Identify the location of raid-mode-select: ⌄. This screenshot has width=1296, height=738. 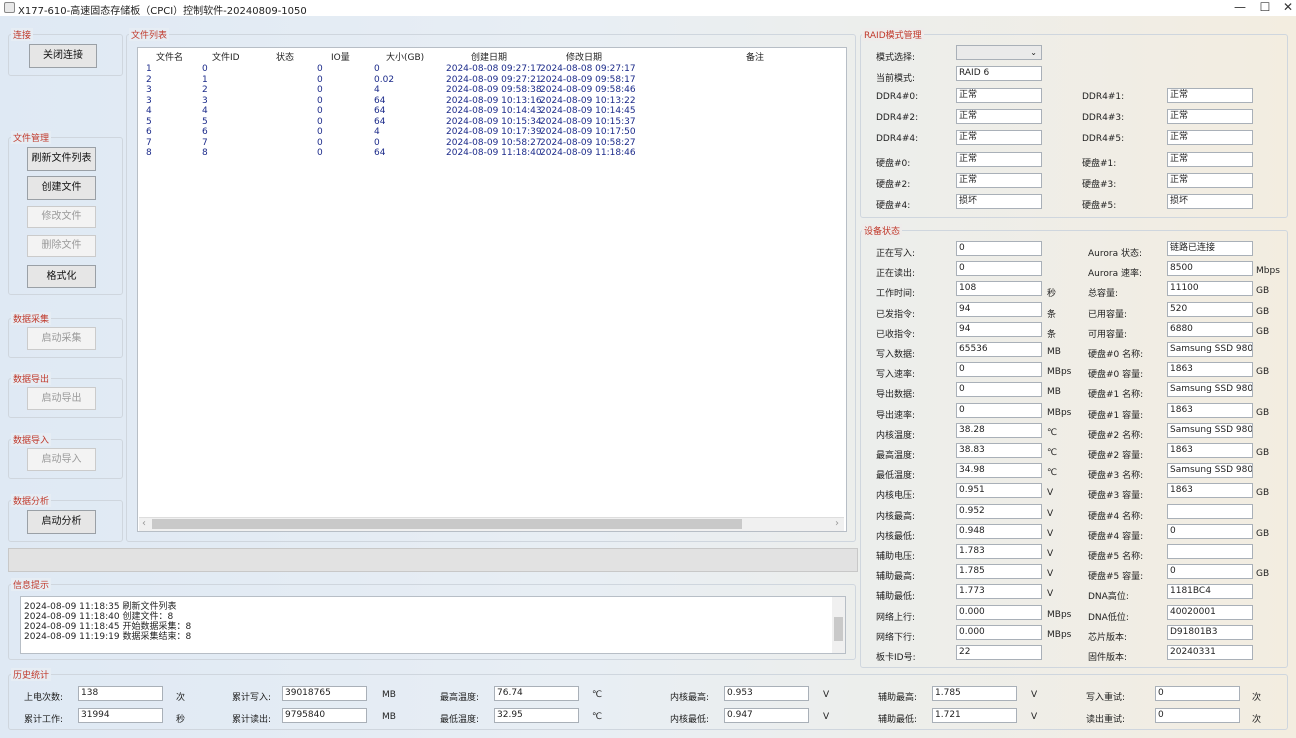
(999, 52).